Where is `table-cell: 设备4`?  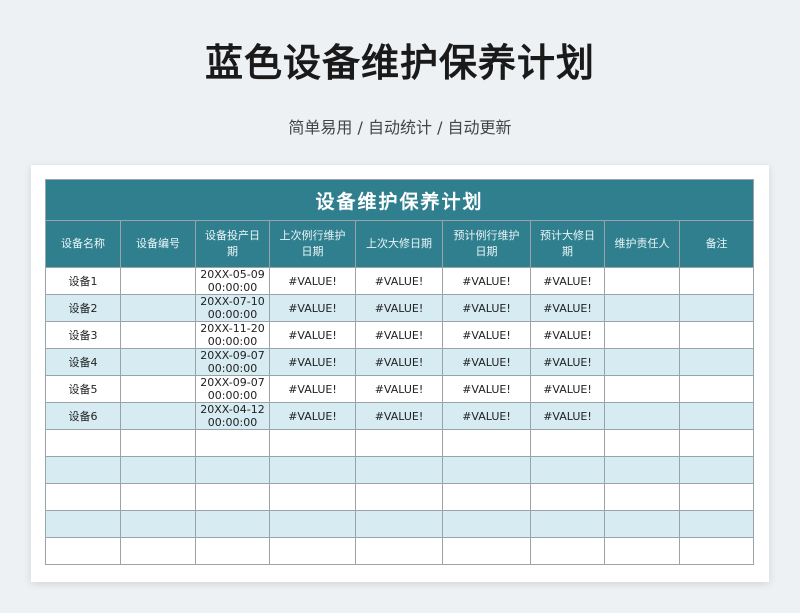 table-cell: 设备4 is located at coordinates (83, 362).